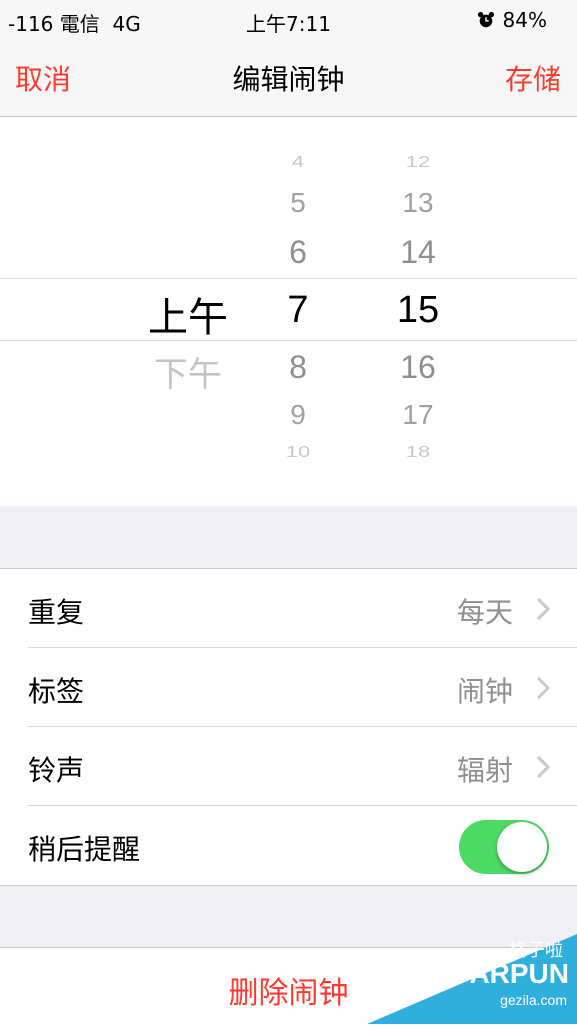  What do you see at coordinates (418, 202) in the screenshot?
I see `minute-item: 13` at bounding box center [418, 202].